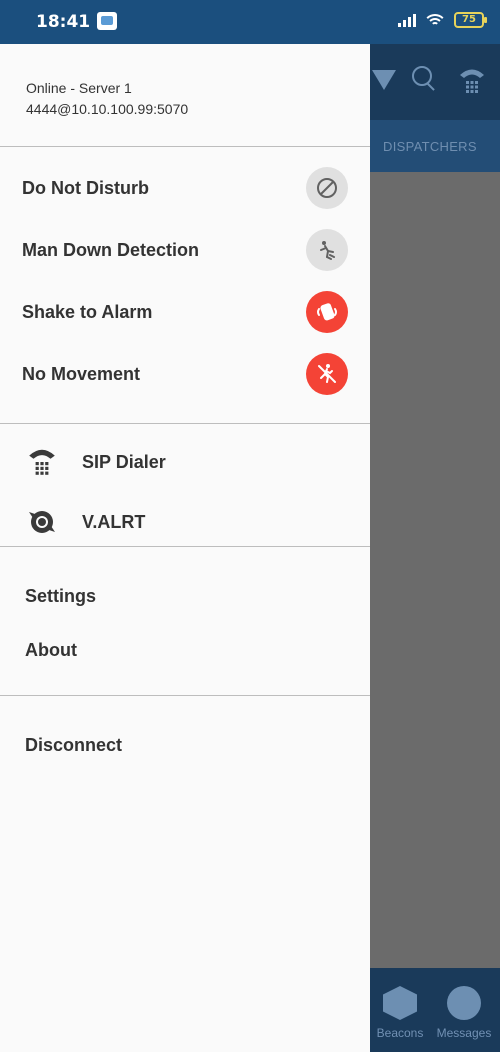 The width and height of the screenshot is (500, 1052). What do you see at coordinates (327, 312) in the screenshot?
I see `shake-phone-icon` at bounding box center [327, 312].